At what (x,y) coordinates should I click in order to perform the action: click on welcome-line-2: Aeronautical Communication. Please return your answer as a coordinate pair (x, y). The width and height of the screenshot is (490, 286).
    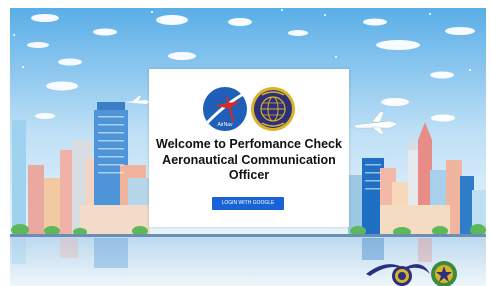
    Looking at the image, I should click on (249, 159).